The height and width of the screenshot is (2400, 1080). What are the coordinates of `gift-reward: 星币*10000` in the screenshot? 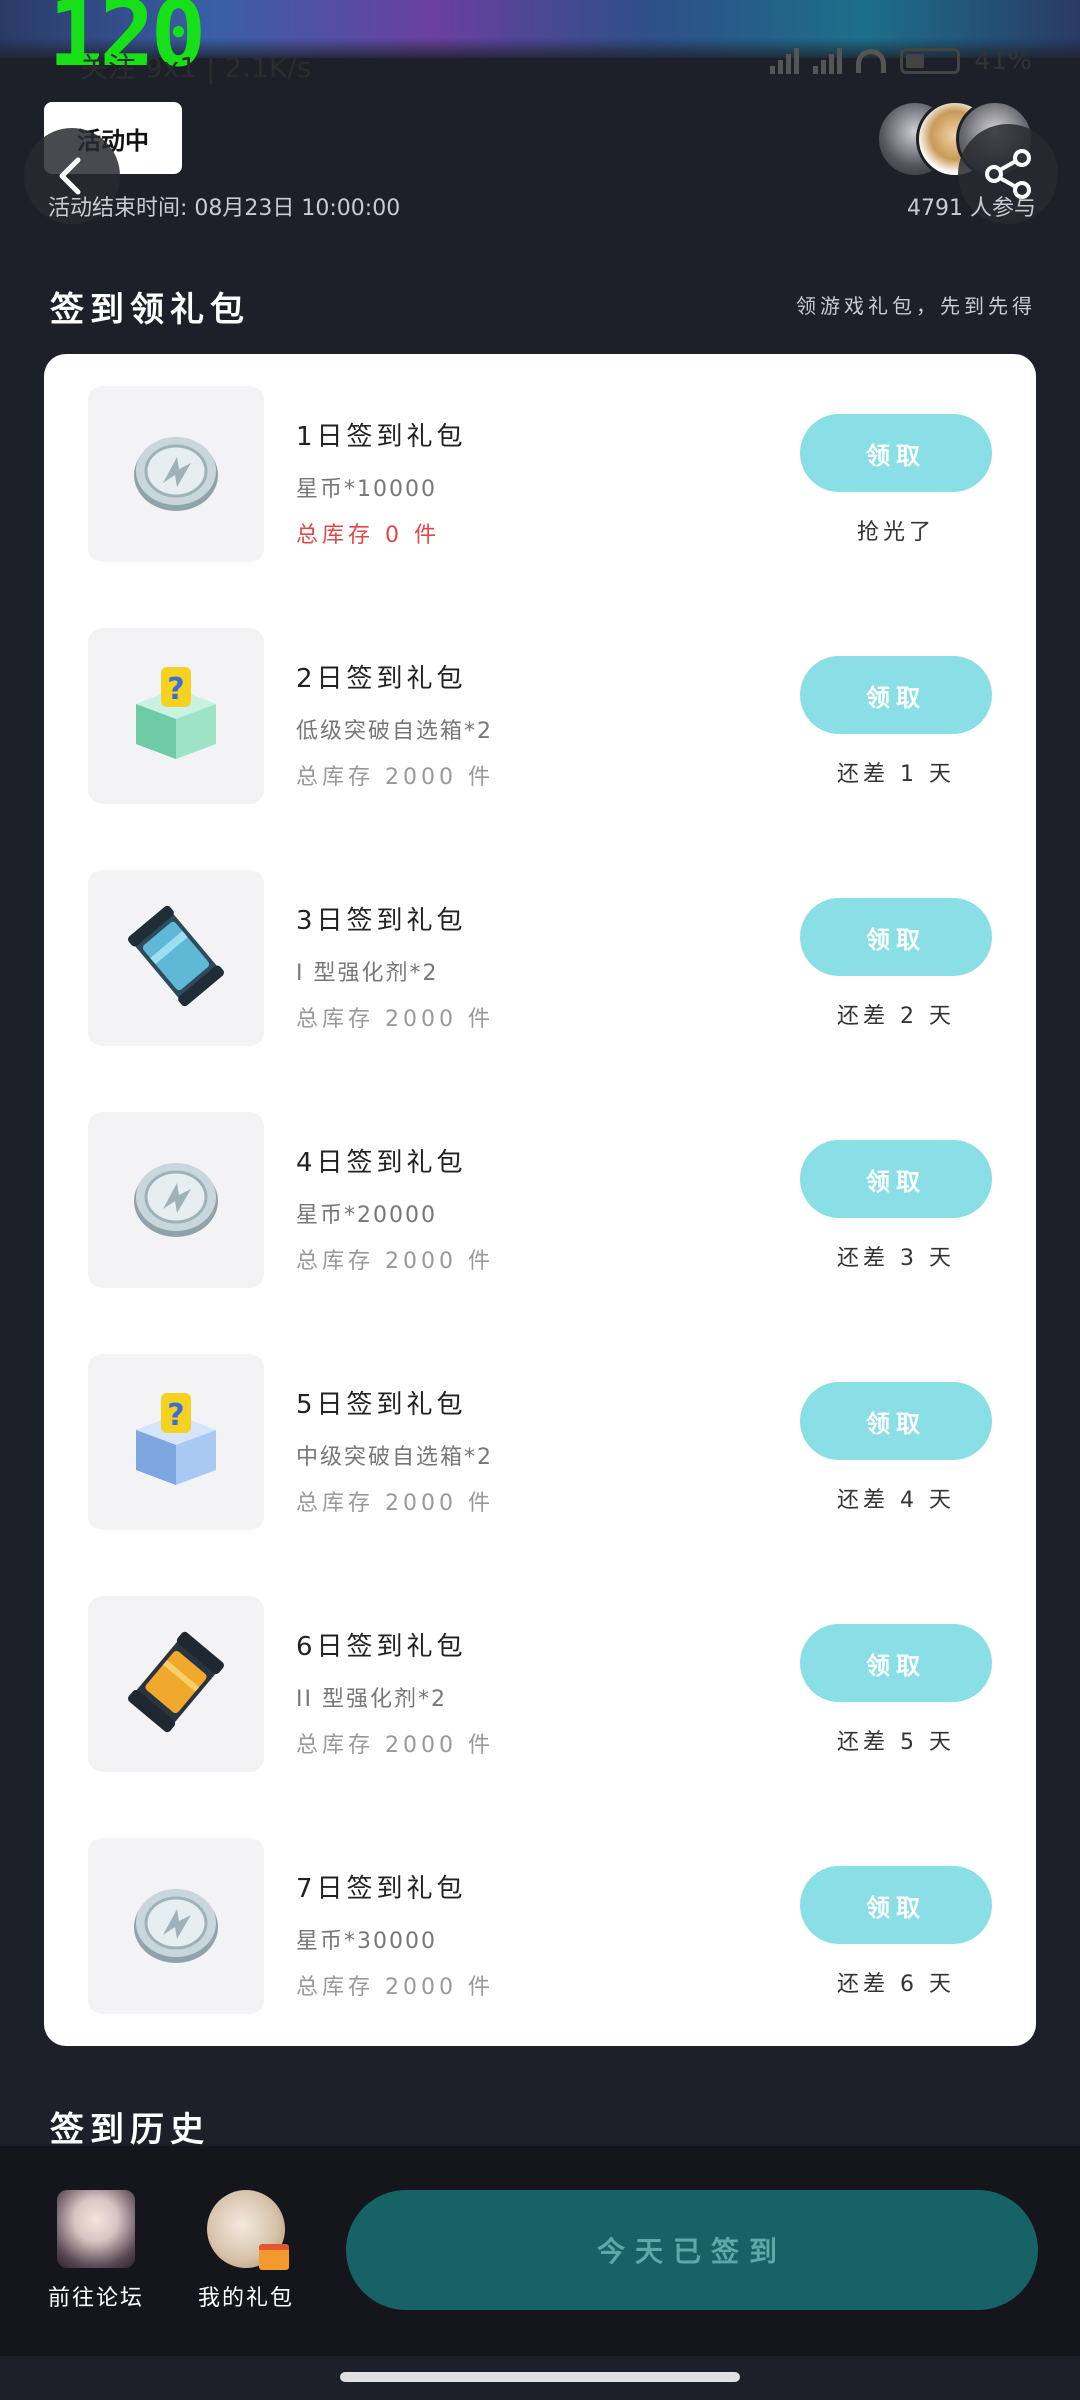 It's located at (366, 489).